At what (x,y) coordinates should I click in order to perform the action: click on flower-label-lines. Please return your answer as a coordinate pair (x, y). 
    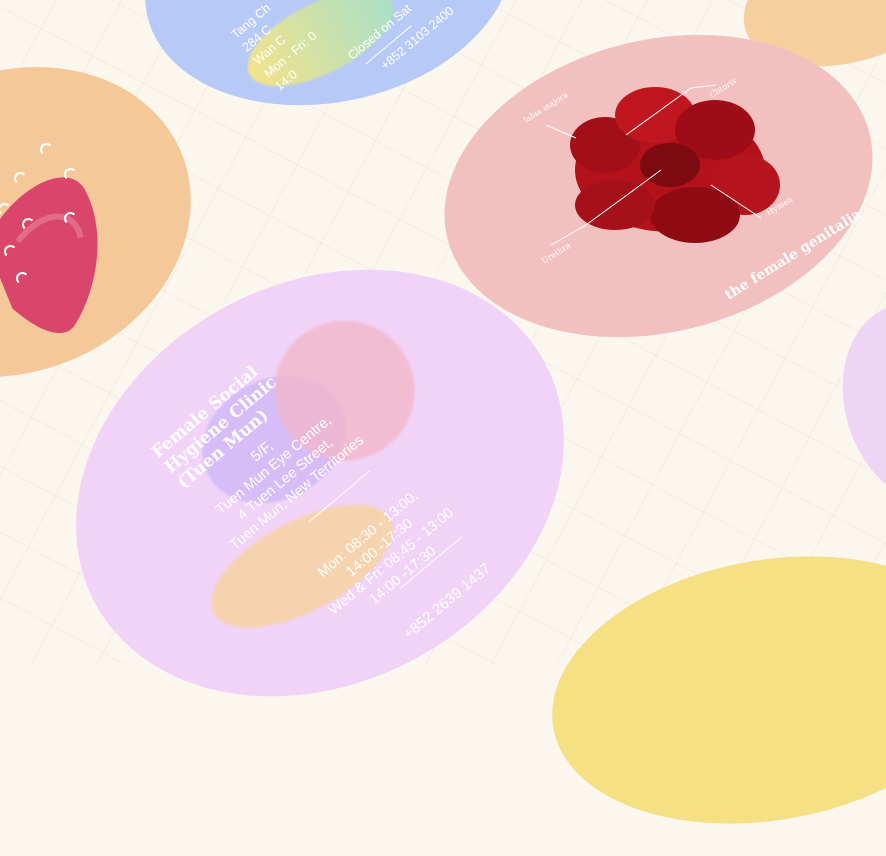
    Looking at the image, I should click on (653, 165).